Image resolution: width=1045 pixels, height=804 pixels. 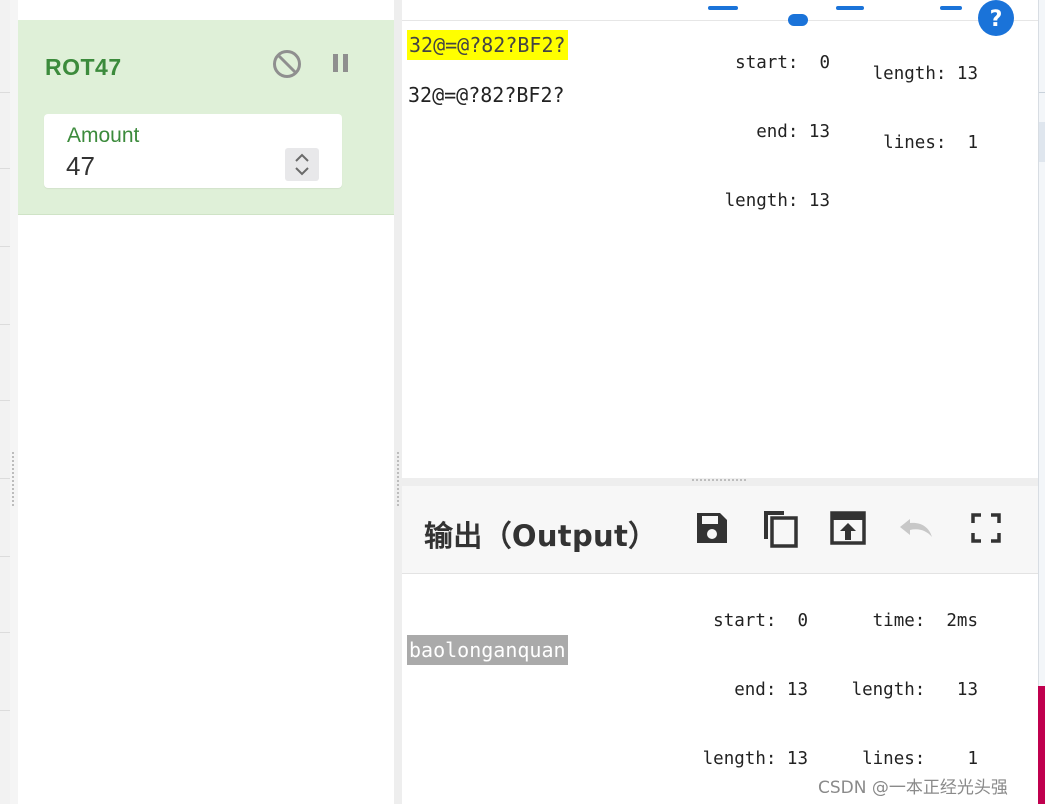 I want to click on splitter-grip, so click(x=398, y=480).